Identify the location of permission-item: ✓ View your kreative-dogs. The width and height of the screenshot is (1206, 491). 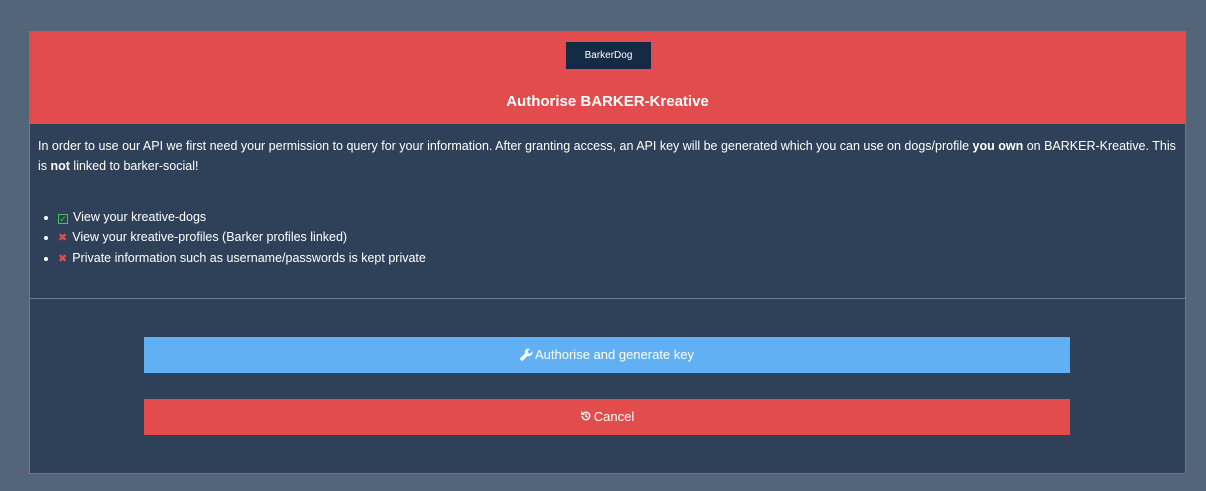
(628, 217).